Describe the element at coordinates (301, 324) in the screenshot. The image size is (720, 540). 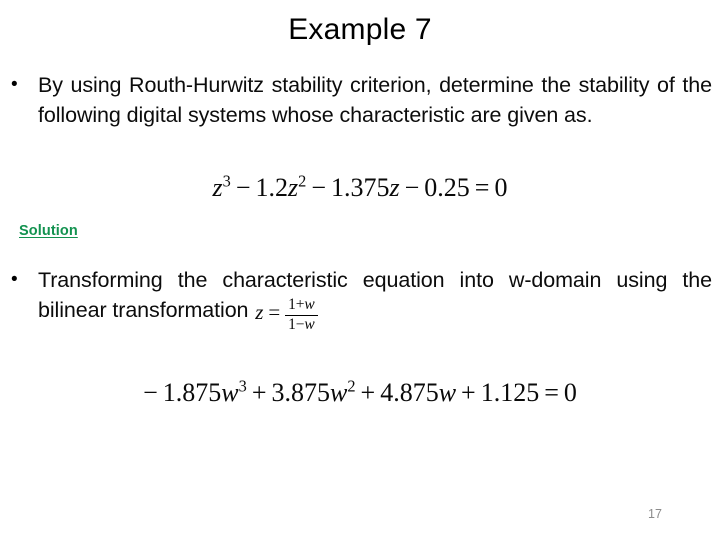
I see `fraction-denominator: 1−w` at that location.